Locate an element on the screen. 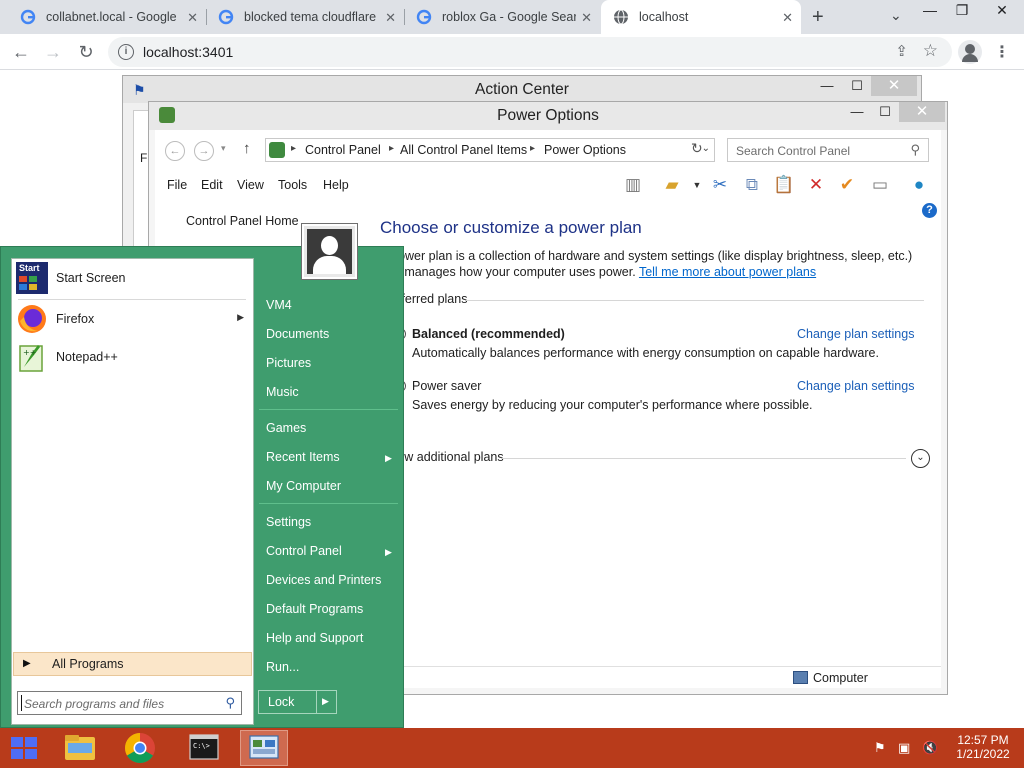  help-icon: ? is located at coordinates (929, 210).